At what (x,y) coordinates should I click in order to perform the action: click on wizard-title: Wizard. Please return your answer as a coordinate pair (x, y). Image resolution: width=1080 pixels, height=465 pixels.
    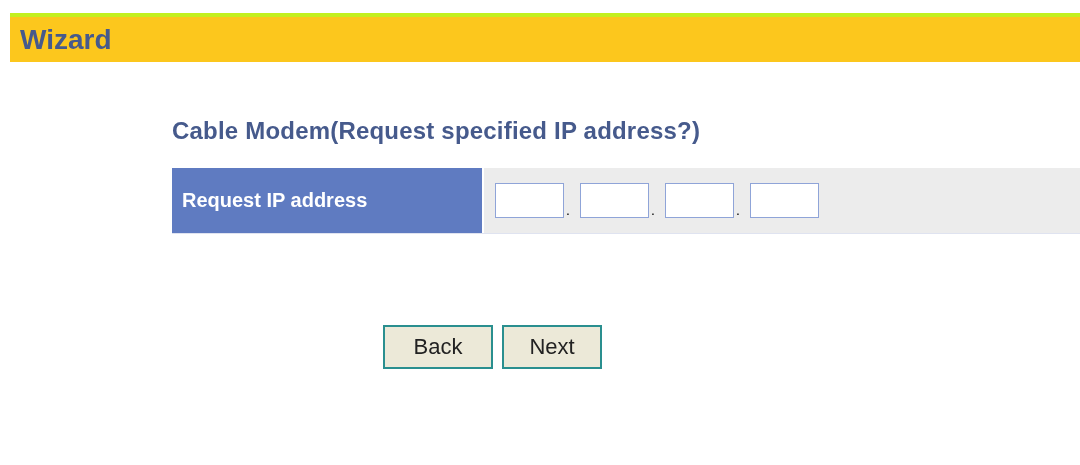
    Looking at the image, I should click on (66, 39).